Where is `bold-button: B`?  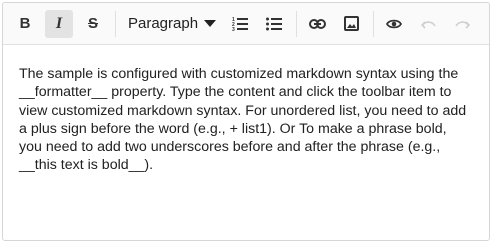
bold-button: B is located at coordinates (25, 24).